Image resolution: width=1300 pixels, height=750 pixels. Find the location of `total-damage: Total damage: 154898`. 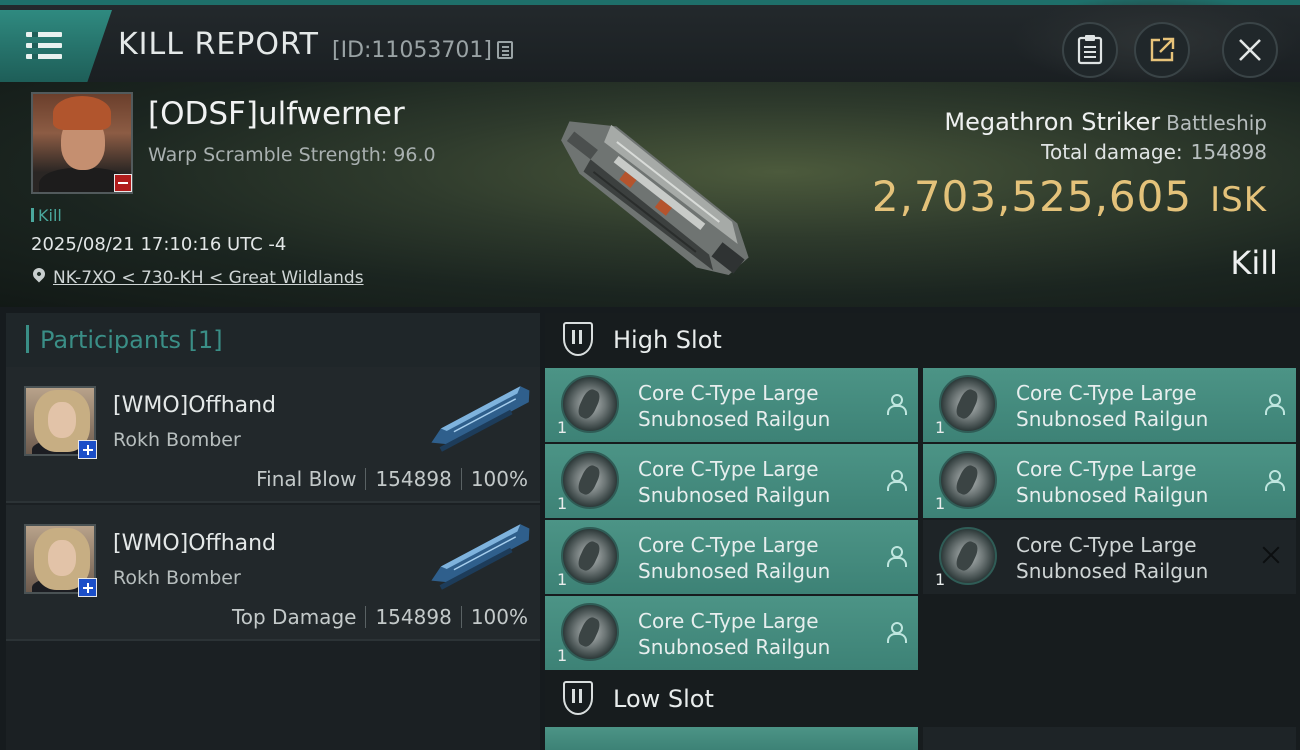

total-damage: Total damage: 154898 is located at coordinates (1154, 152).